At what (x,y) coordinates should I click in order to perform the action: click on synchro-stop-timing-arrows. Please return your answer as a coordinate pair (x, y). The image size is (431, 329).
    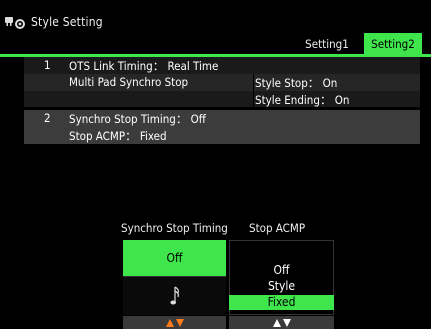
    Looking at the image, I should click on (174, 322).